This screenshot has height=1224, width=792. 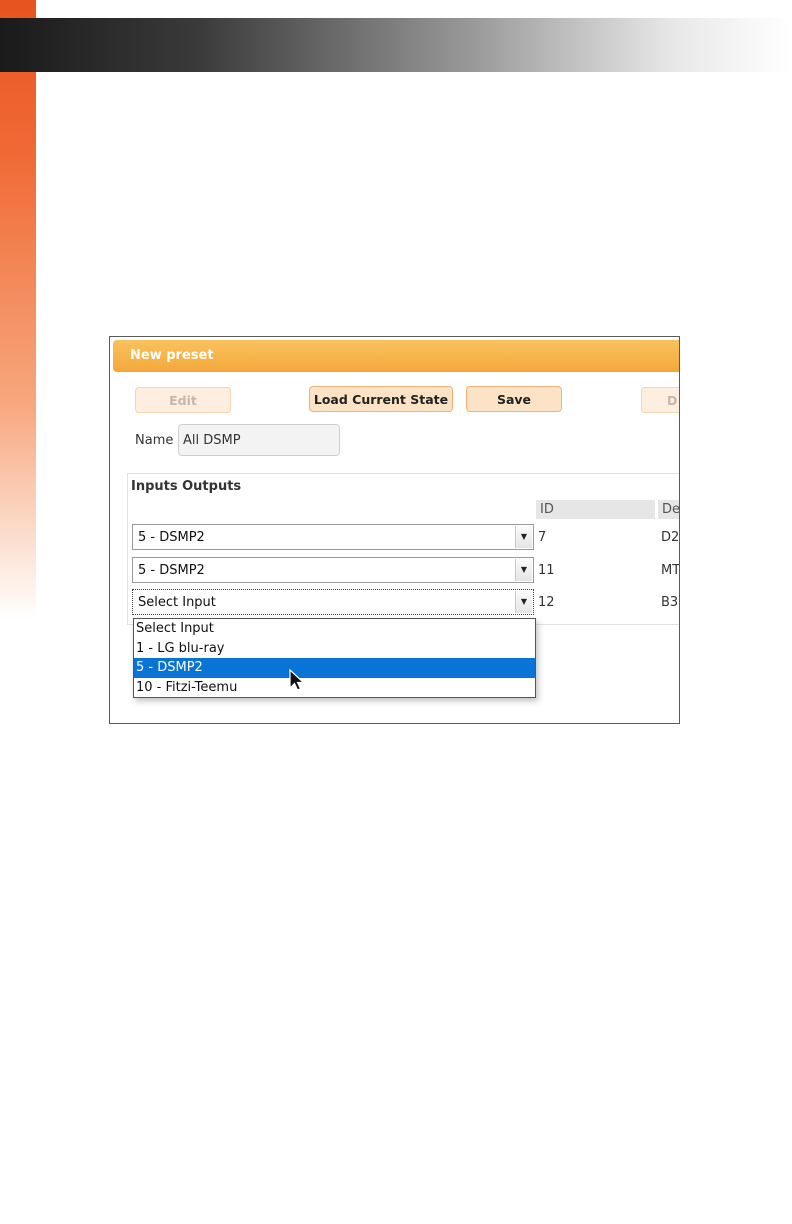 I want to click on preset-name-input: All DSMP, so click(x=259, y=440).